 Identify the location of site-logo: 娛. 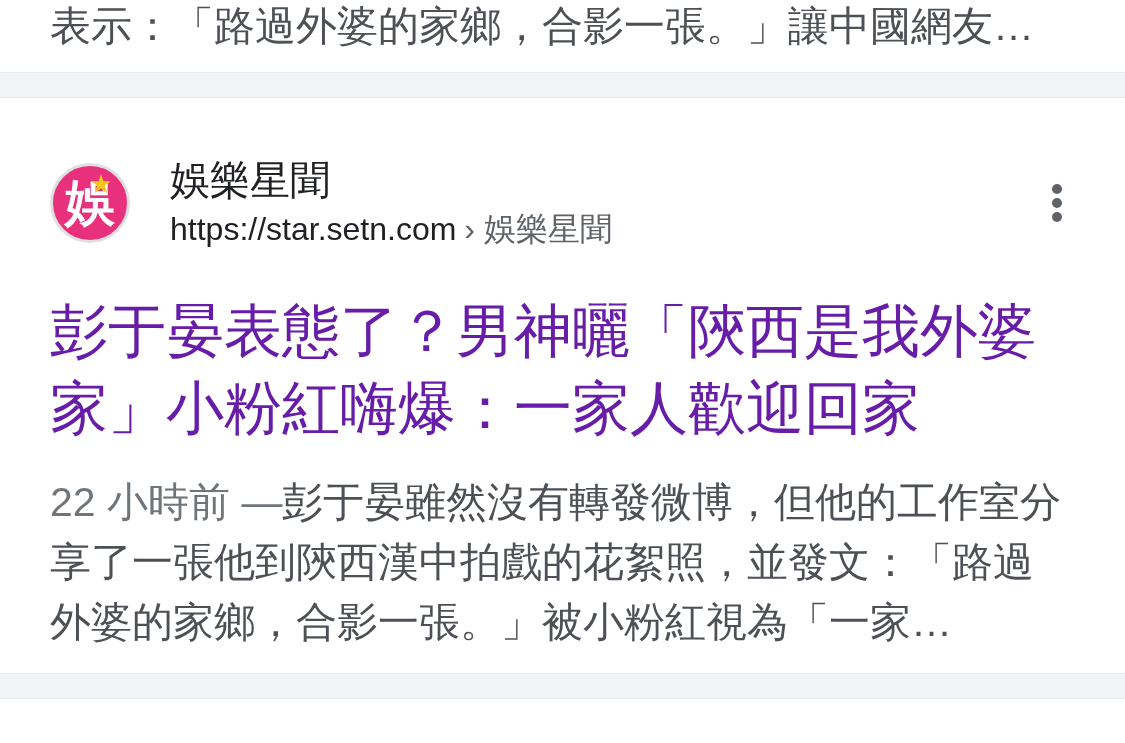
(90, 203).